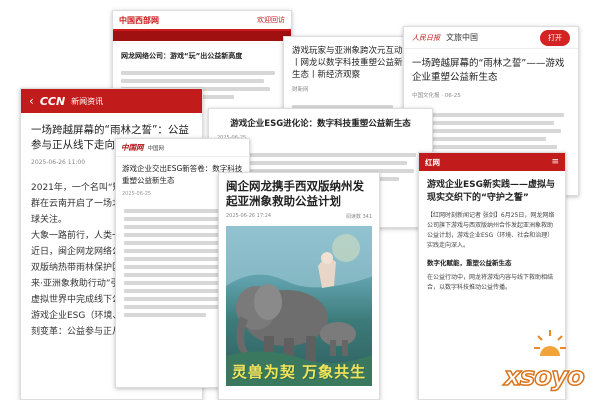 The image size is (600, 400). What do you see at coordinates (347, 63) in the screenshot?
I see `article-title: 游戏玩家与亚洲象跨次元互动丨网龙以数字科技重塑公益新生态丨新经济观察` at bounding box center [347, 63].